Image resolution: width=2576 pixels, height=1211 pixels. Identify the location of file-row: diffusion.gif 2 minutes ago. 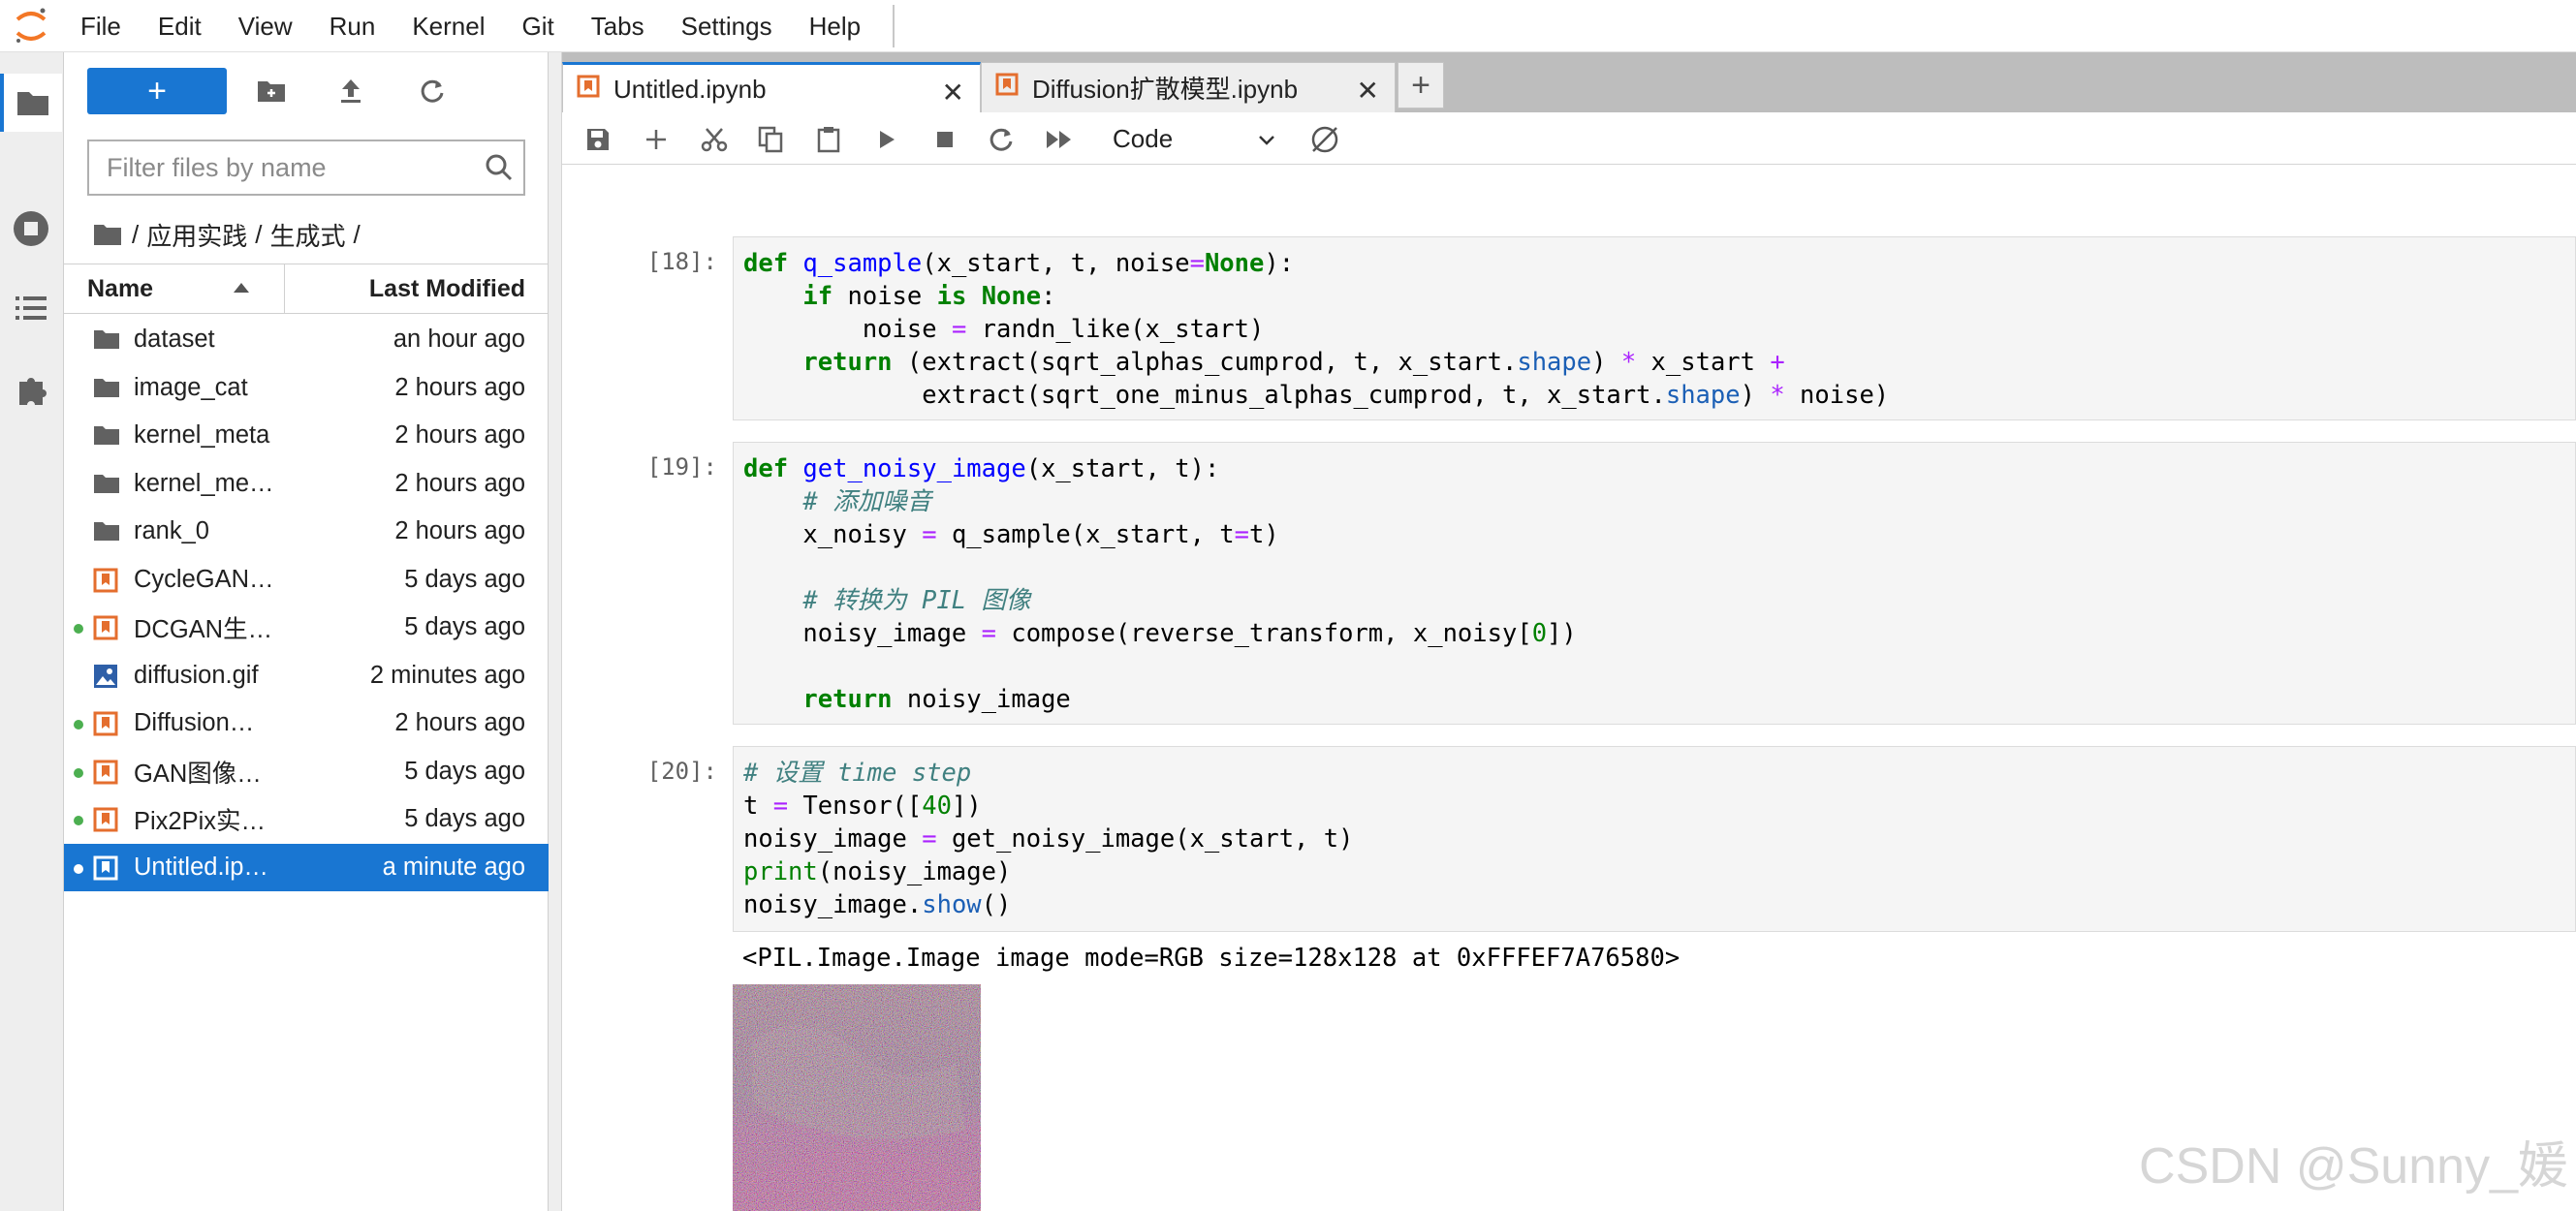
(306, 676).